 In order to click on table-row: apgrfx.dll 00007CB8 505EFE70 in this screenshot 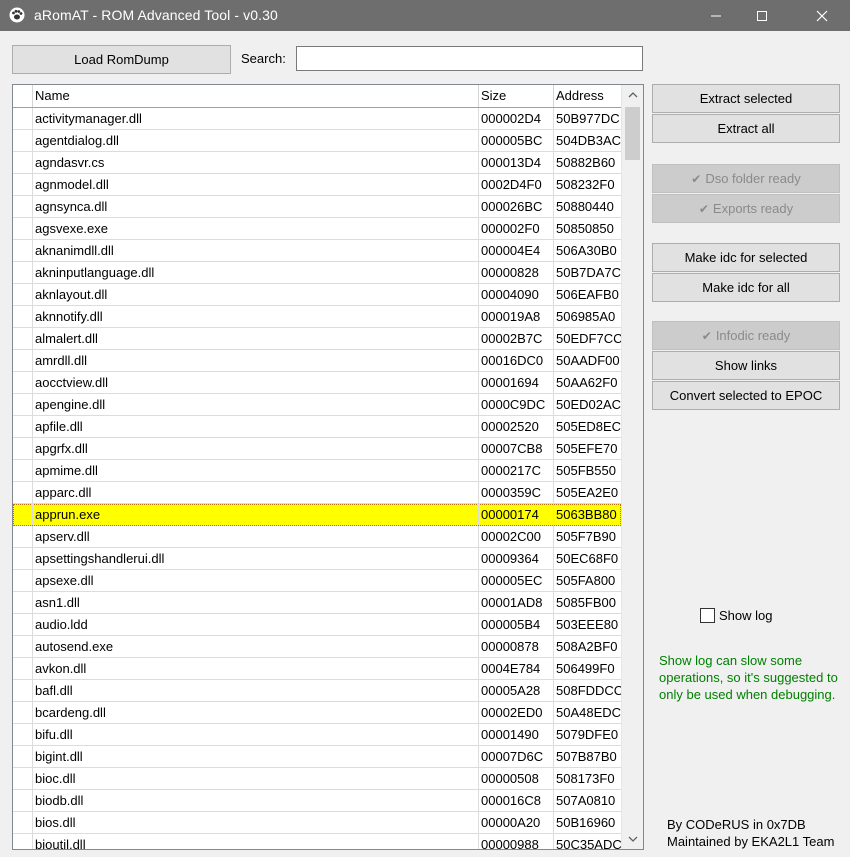, I will do `click(317, 449)`.